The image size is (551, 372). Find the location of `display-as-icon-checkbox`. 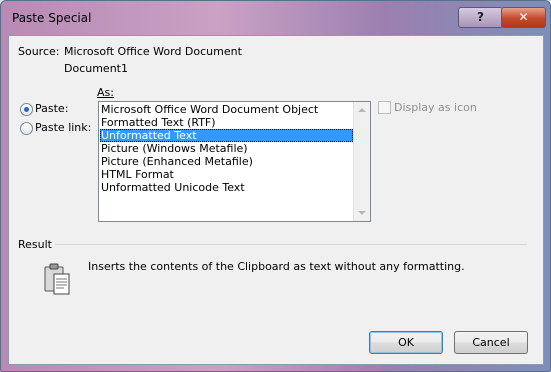

display-as-icon-checkbox is located at coordinates (384, 107).